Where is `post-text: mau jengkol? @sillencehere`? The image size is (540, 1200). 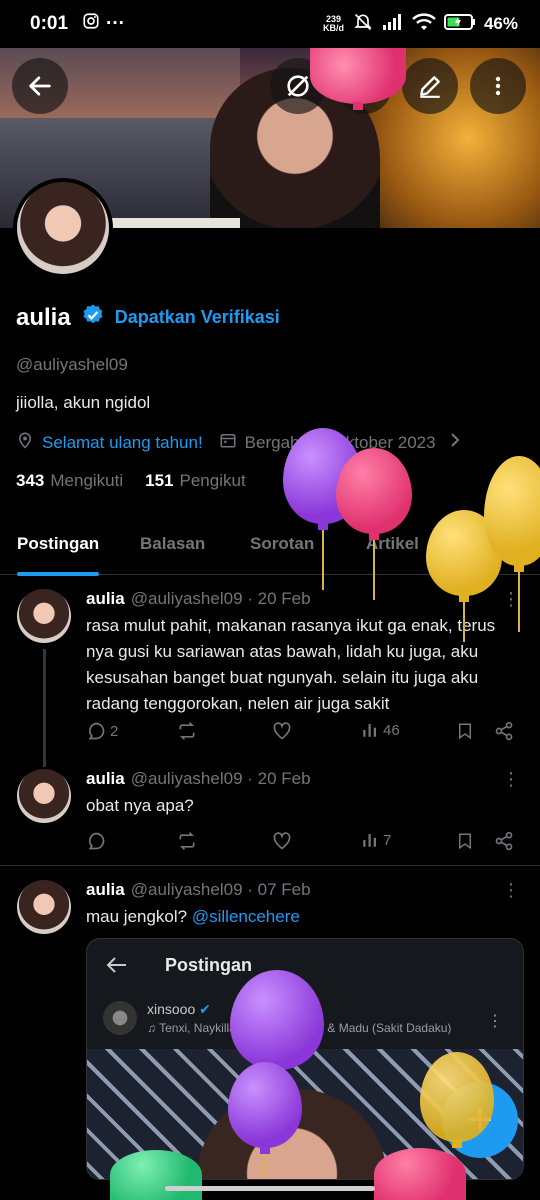
post-text: mau jengkol? @sillencehere is located at coordinates (193, 916).